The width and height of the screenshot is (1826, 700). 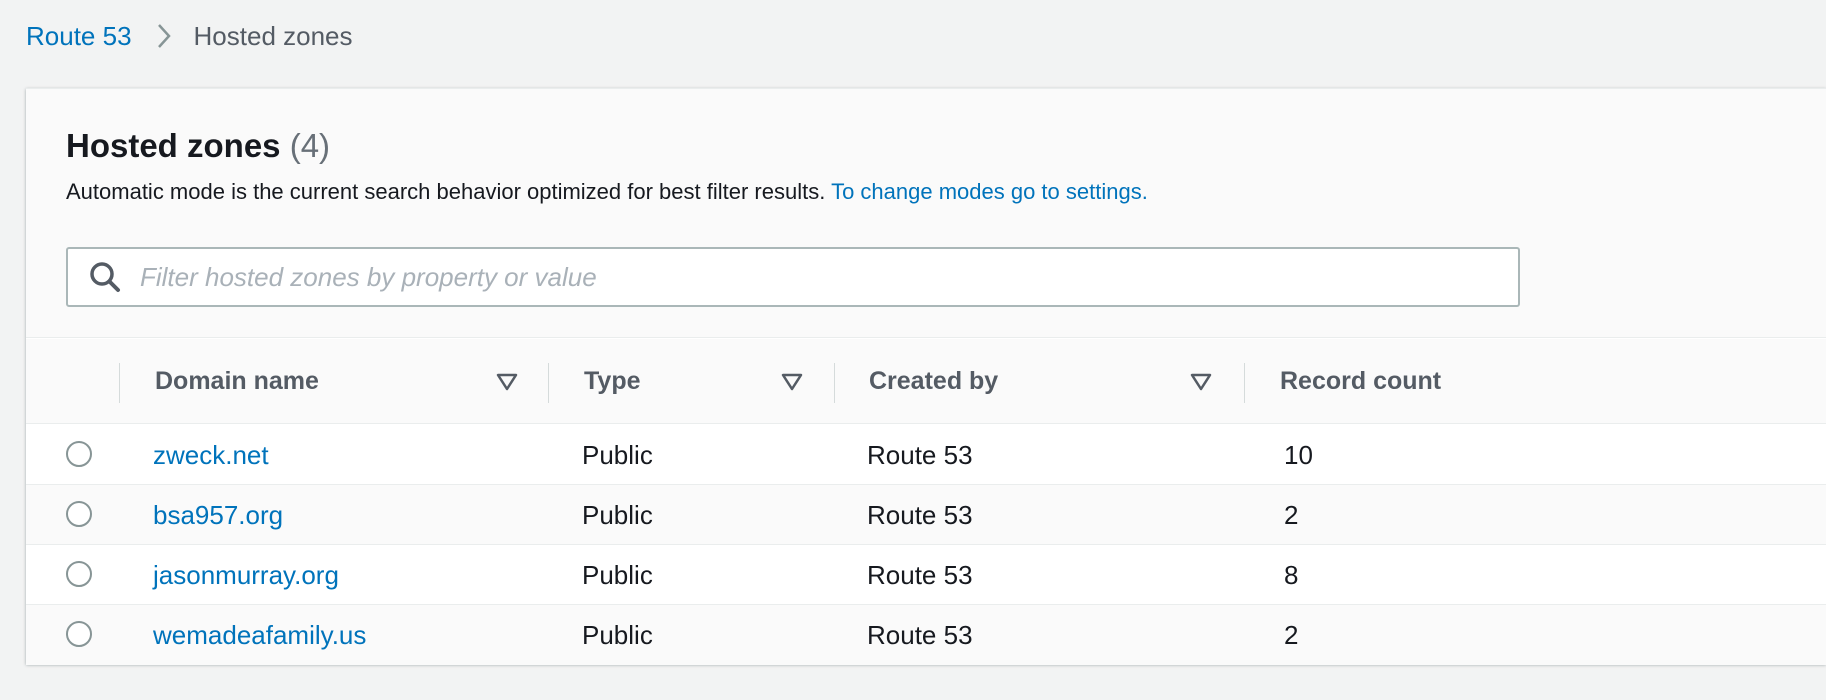 I want to click on search-icon, so click(x=105, y=277).